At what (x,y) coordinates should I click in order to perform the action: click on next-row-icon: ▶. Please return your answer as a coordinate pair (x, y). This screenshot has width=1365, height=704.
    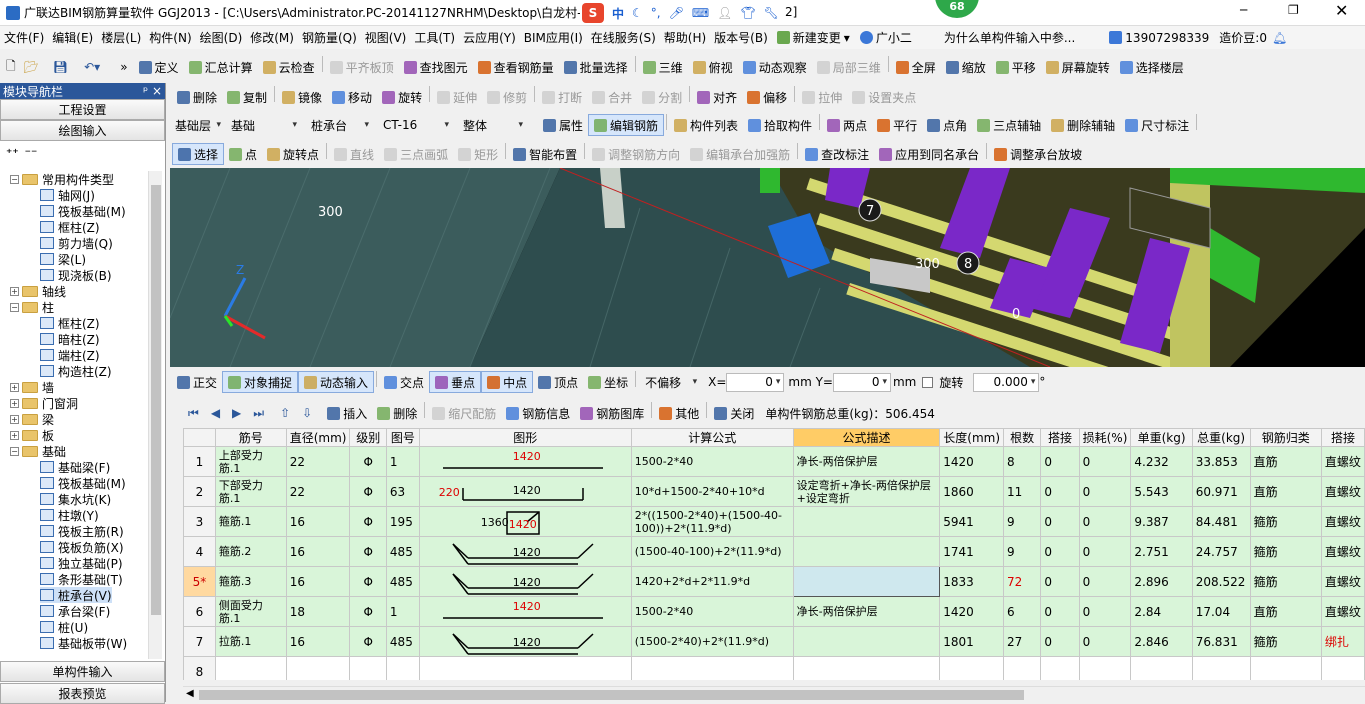
    Looking at the image, I should click on (236, 413).